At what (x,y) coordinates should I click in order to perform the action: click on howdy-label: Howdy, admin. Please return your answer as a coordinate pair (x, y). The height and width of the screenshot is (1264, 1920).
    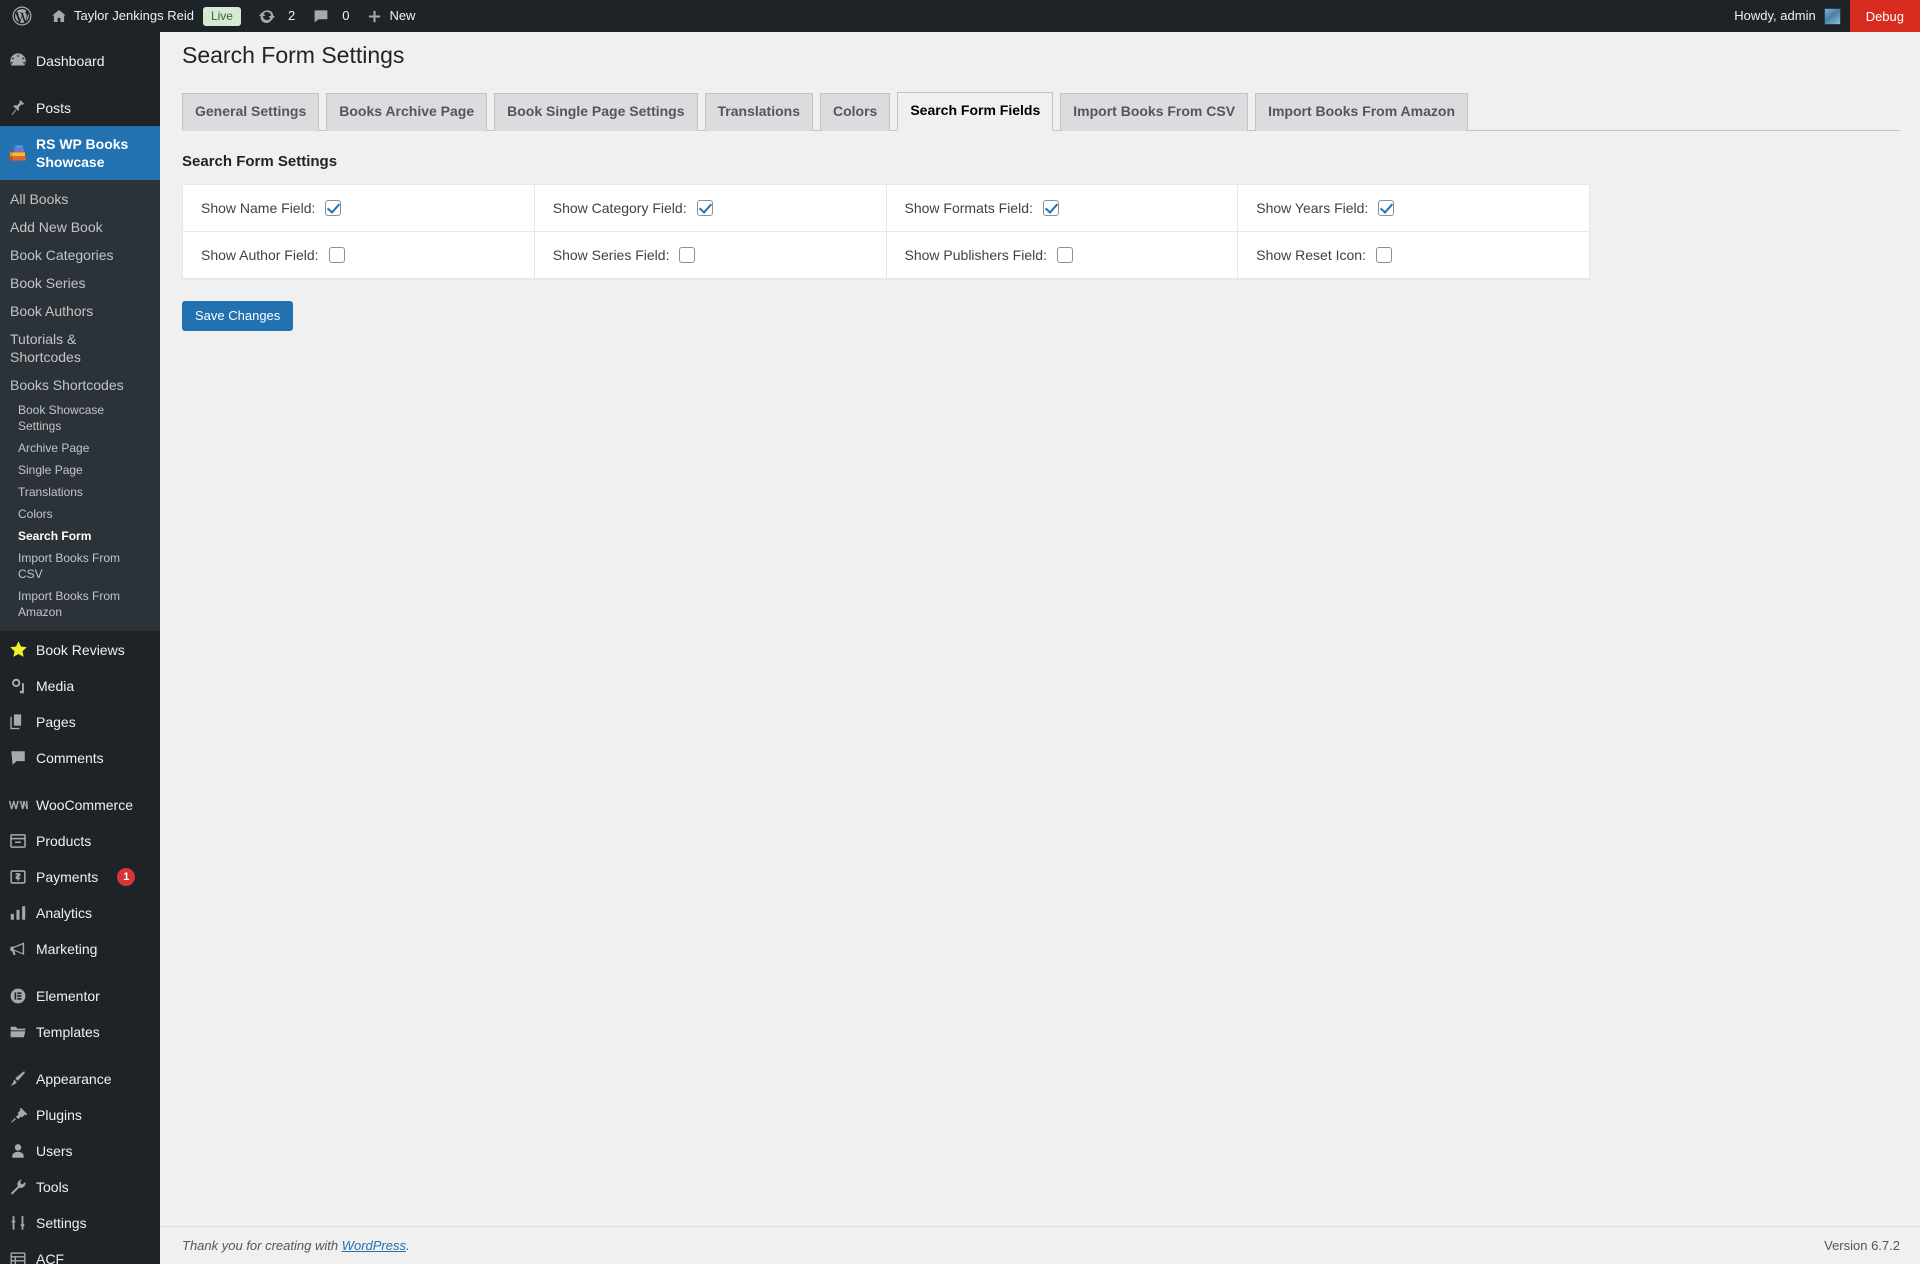
    Looking at the image, I should click on (1775, 15).